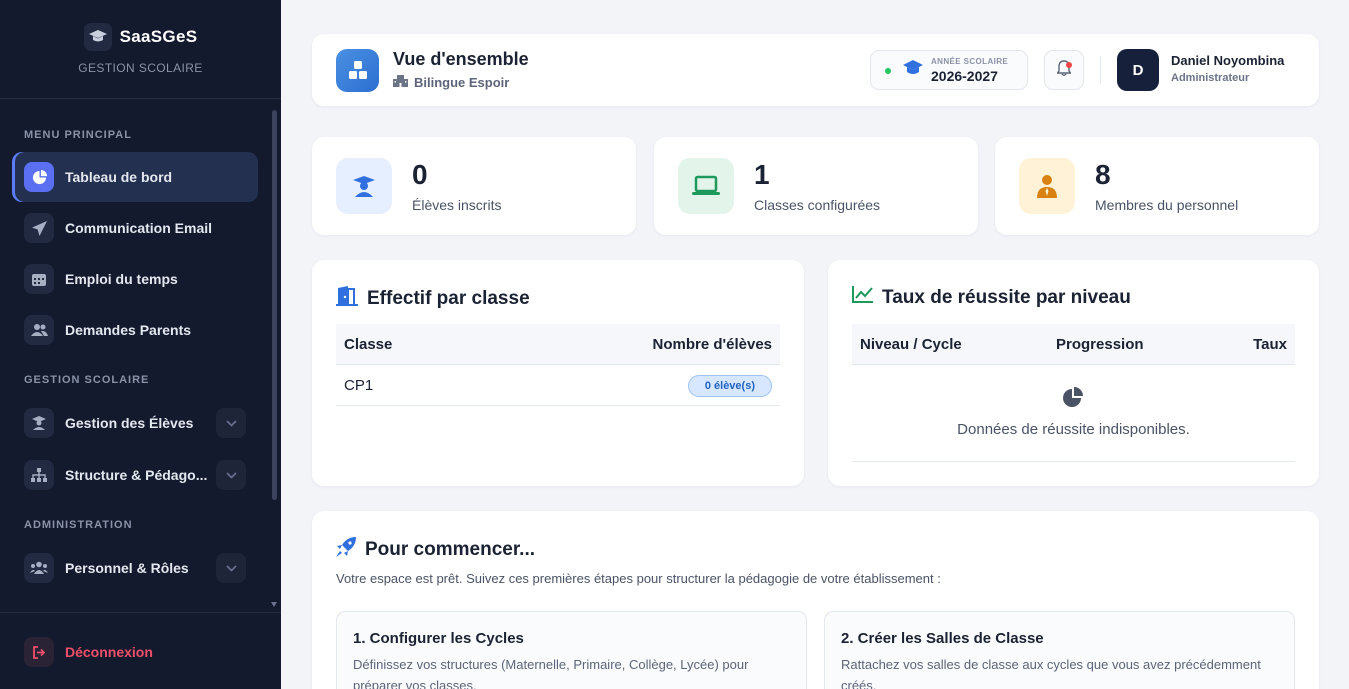 The width and height of the screenshot is (1349, 689). What do you see at coordinates (346, 550) in the screenshot?
I see `rocket-icon` at bounding box center [346, 550].